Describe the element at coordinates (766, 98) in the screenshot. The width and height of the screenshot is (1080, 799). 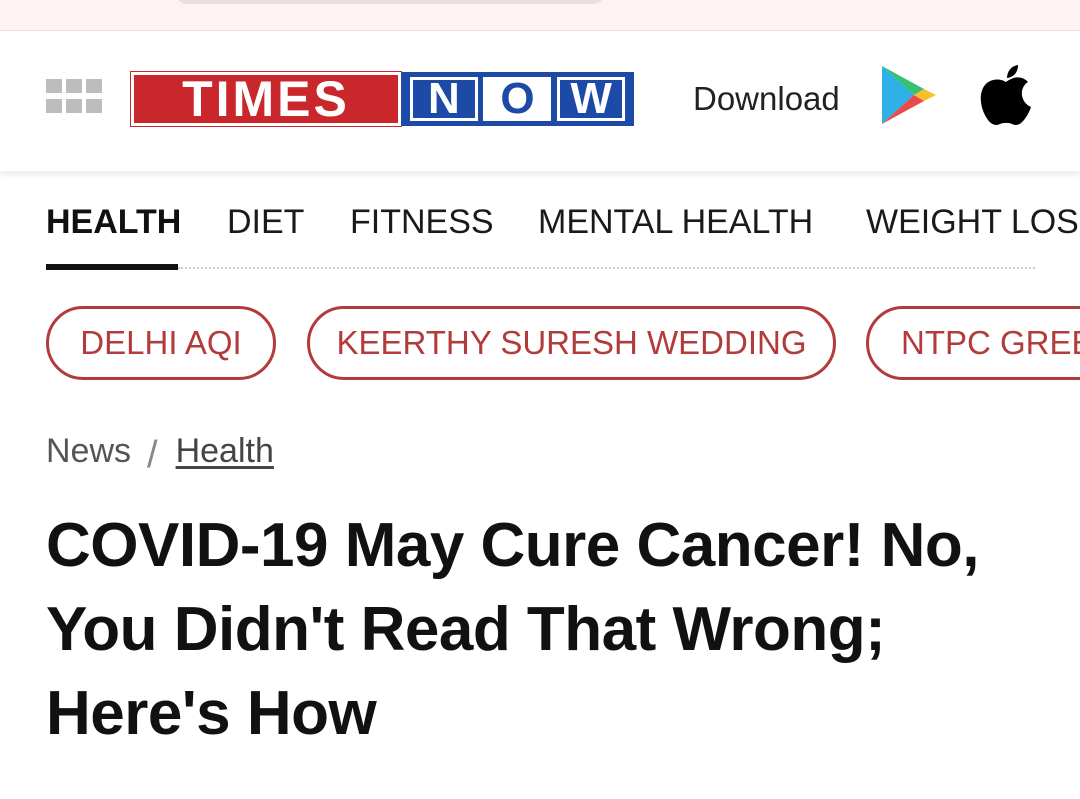
I see `download-label: Download` at that location.